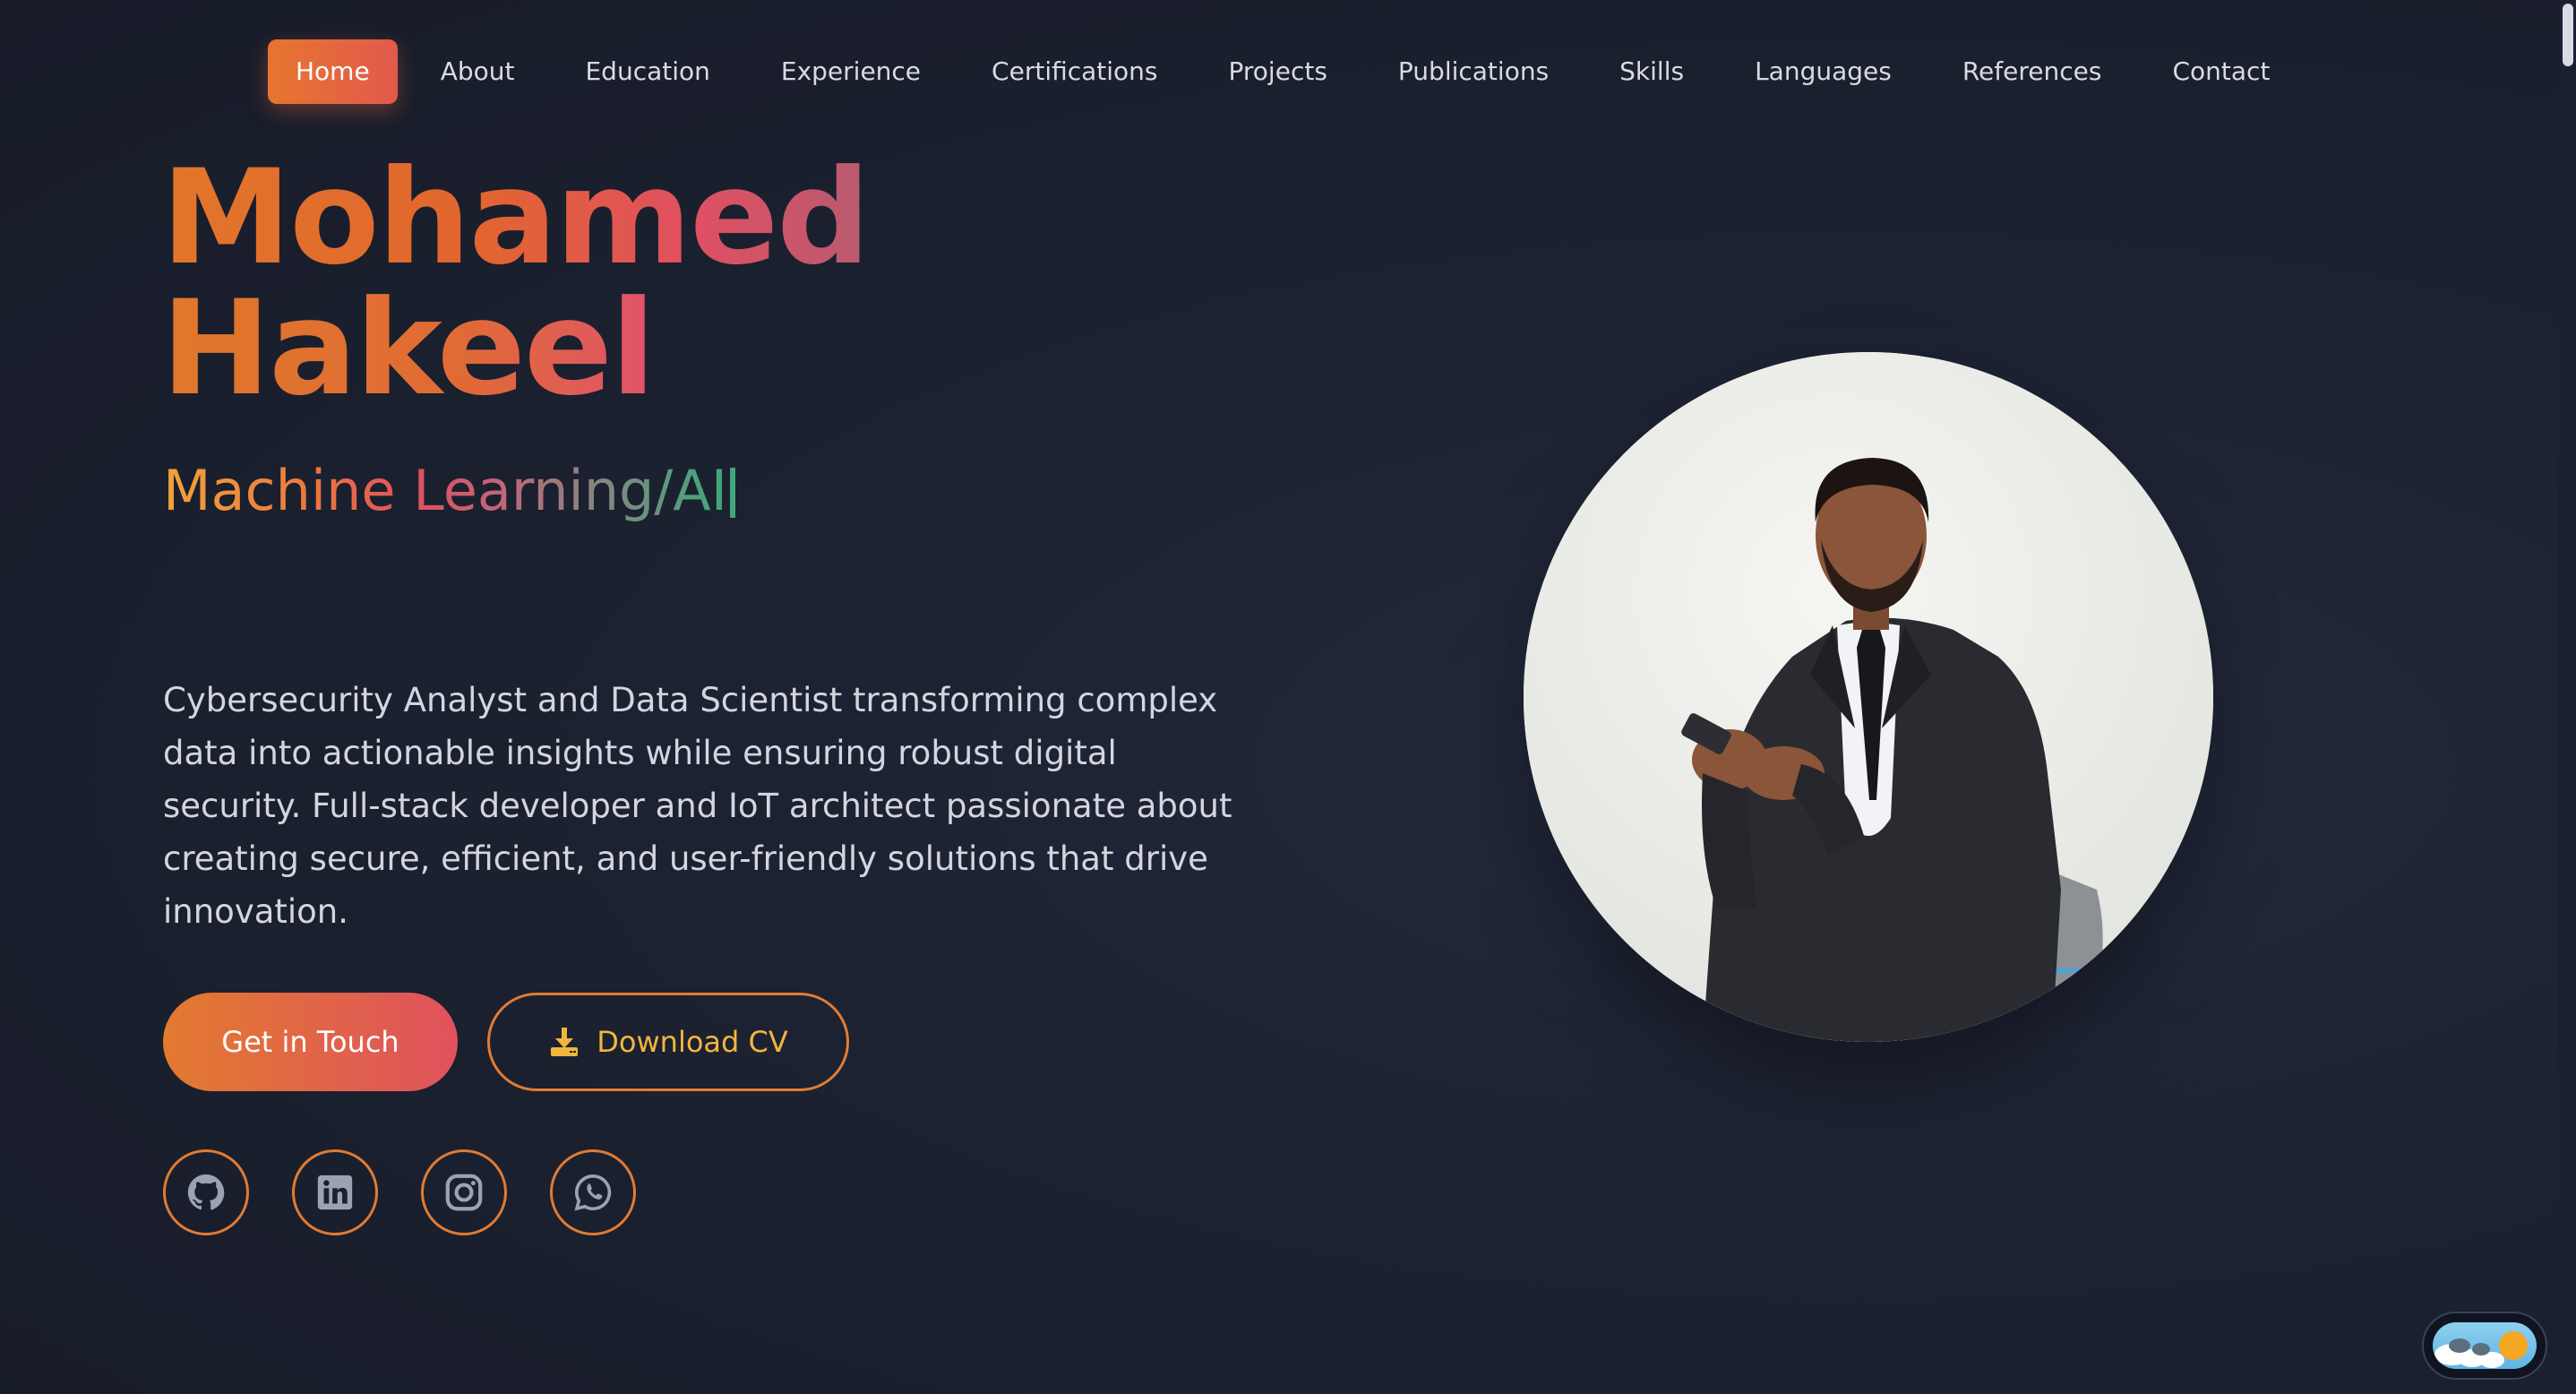 The height and width of the screenshot is (1394, 2576). I want to click on github-icon, so click(206, 1192).